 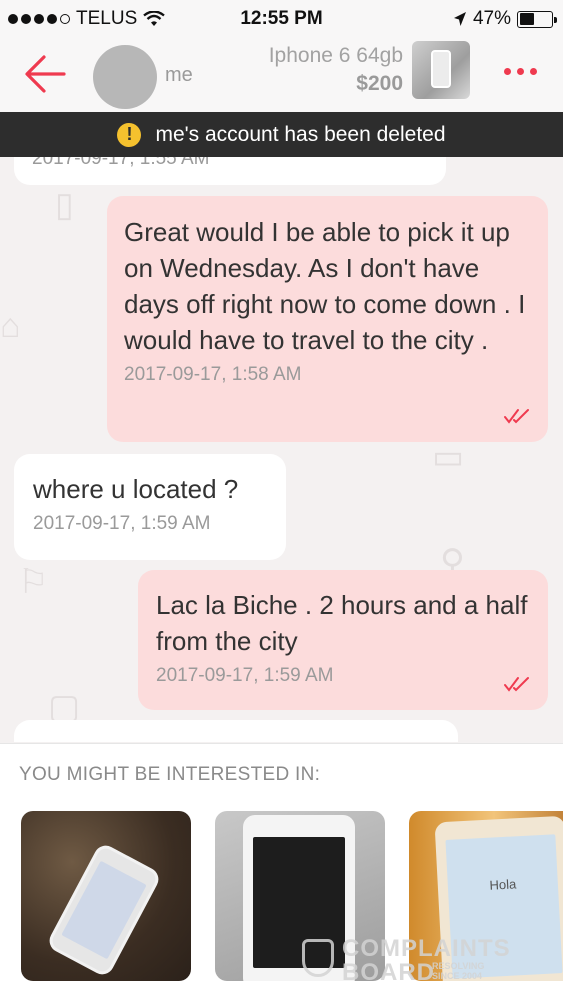 I want to click on location-arrow-icon, so click(x=459, y=19).